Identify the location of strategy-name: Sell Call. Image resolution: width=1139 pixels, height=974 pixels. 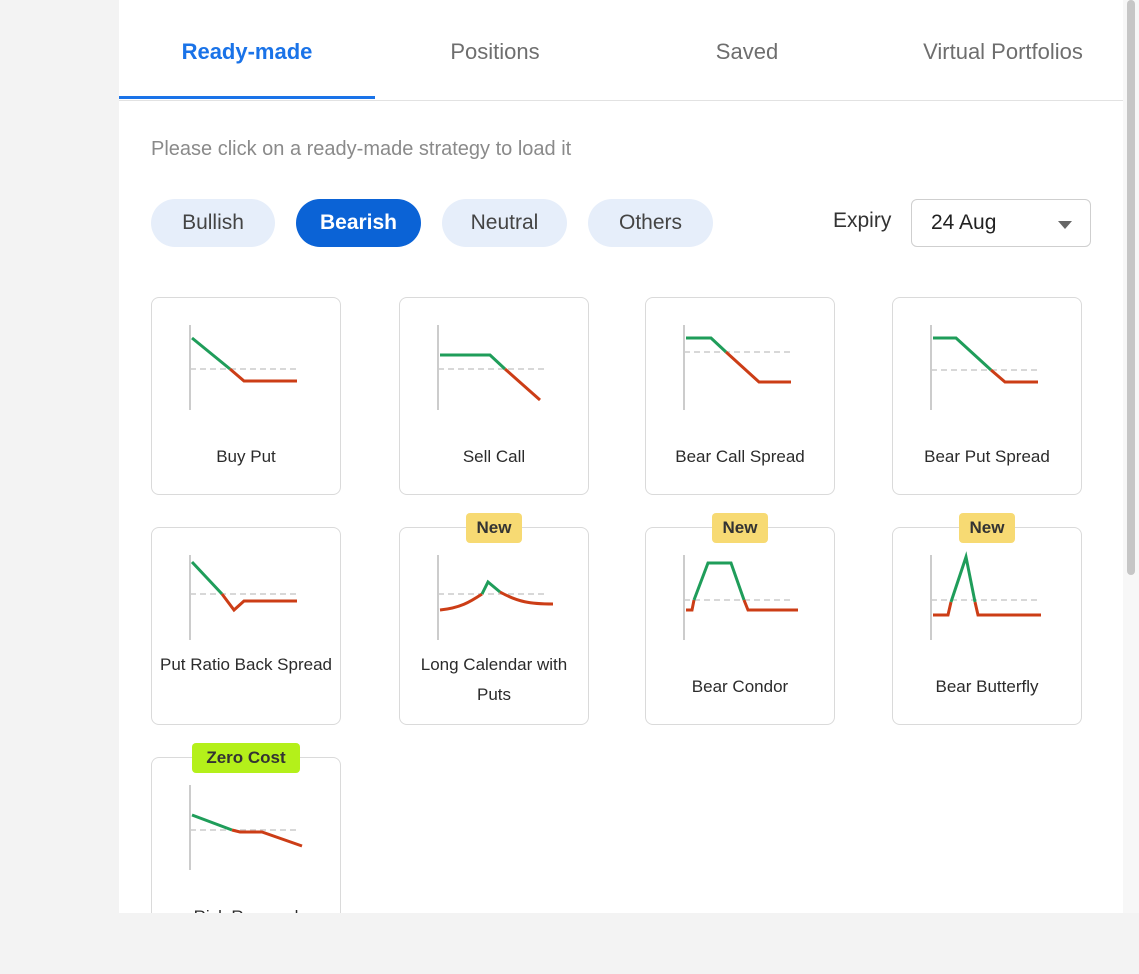
(494, 456).